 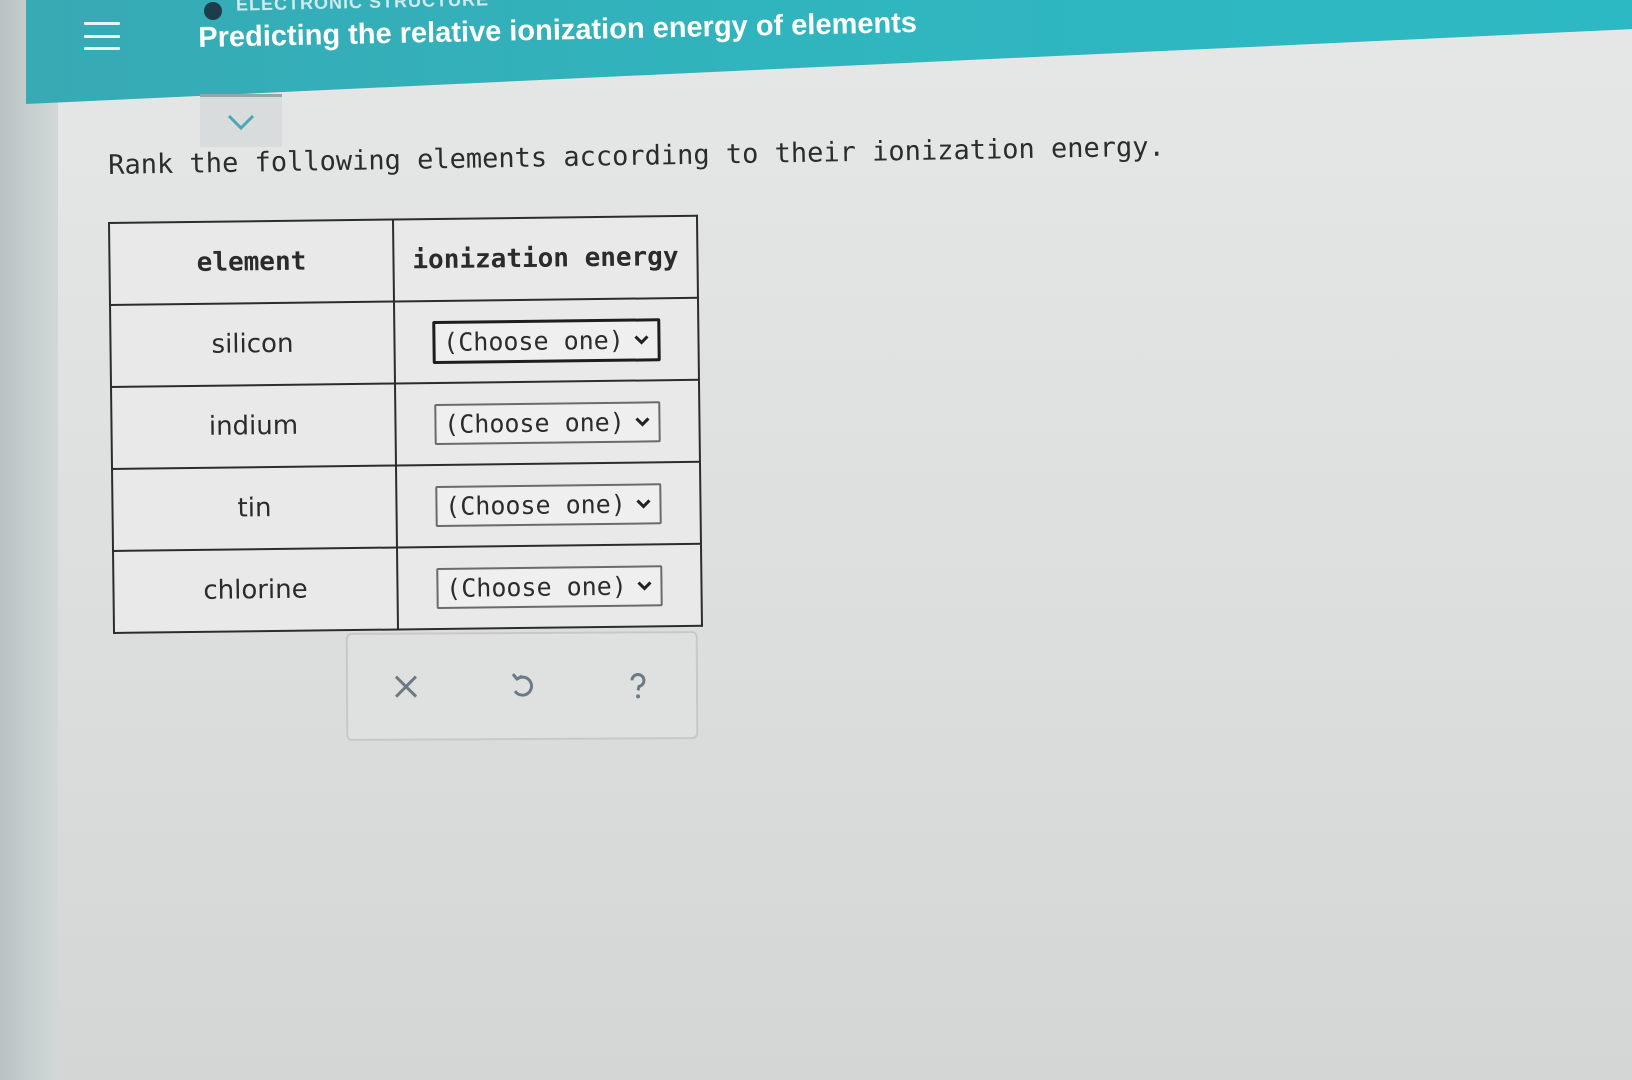 I want to click on table-header-row: element ionization energy, so click(x=403, y=260).